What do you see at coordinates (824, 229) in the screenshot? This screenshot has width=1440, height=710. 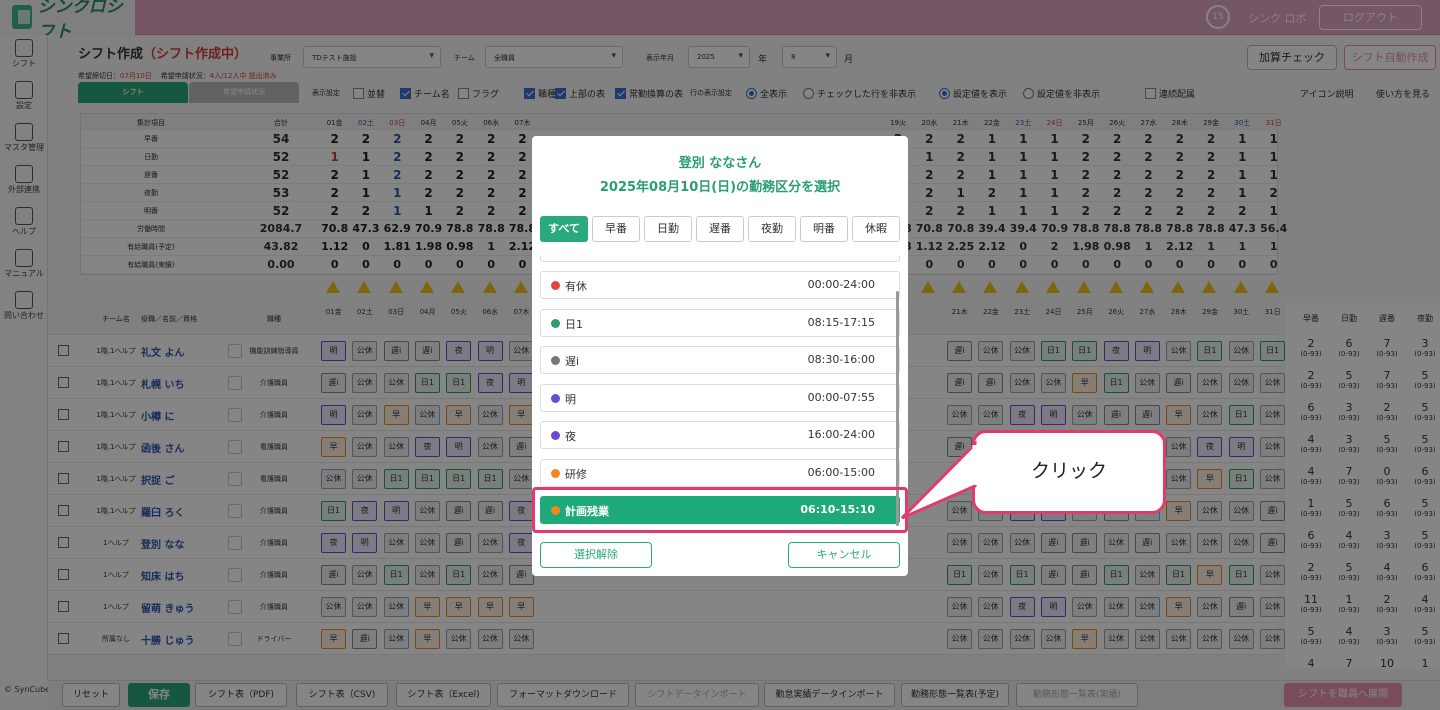 I see `filter-tab-5: 明番` at bounding box center [824, 229].